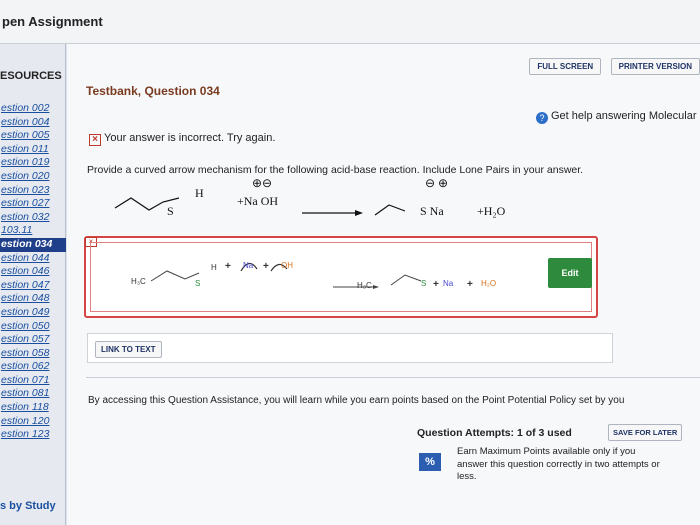 The height and width of the screenshot is (525, 700). I want to click on sidebar-footer-link: s by Study, so click(28, 506).